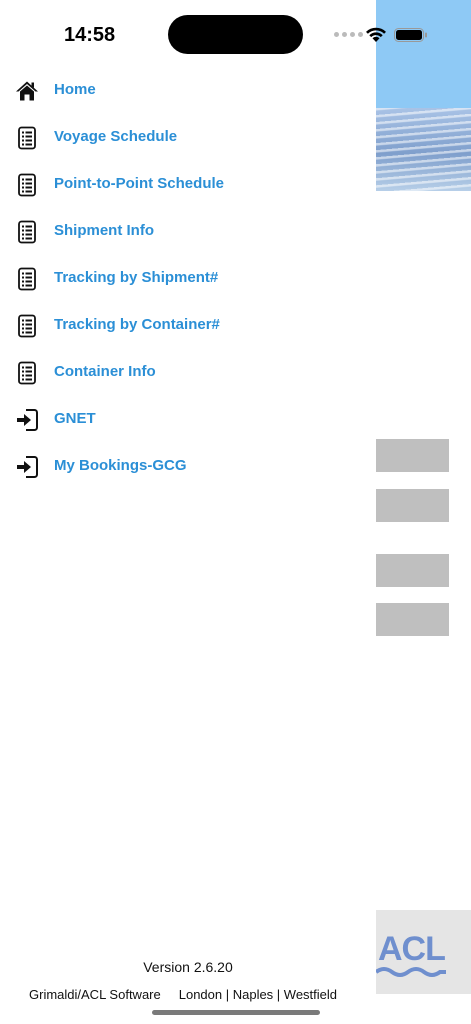  I want to click on home-indicator, so click(236, 1012).